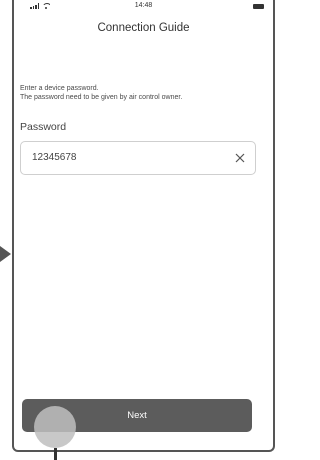 The height and width of the screenshot is (460, 320). I want to click on touch-indicator-stem, so click(55, 454).